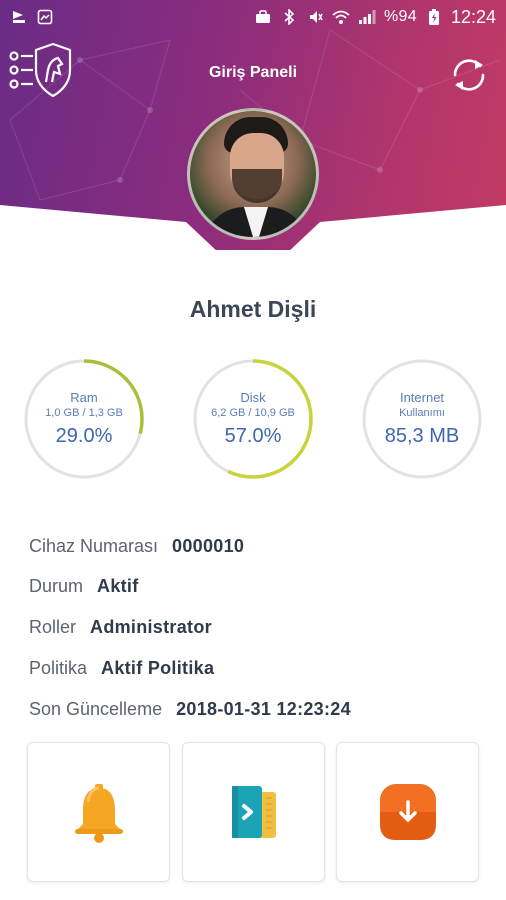 This screenshot has height=900, width=506. What do you see at coordinates (208, 546) in the screenshot?
I see `device-number-value: 0000010` at bounding box center [208, 546].